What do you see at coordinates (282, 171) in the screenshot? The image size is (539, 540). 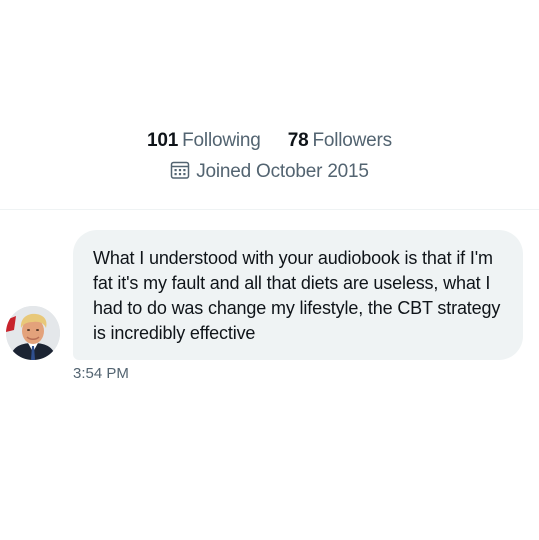 I see `joined-text: Joined October 2015` at bounding box center [282, 171].